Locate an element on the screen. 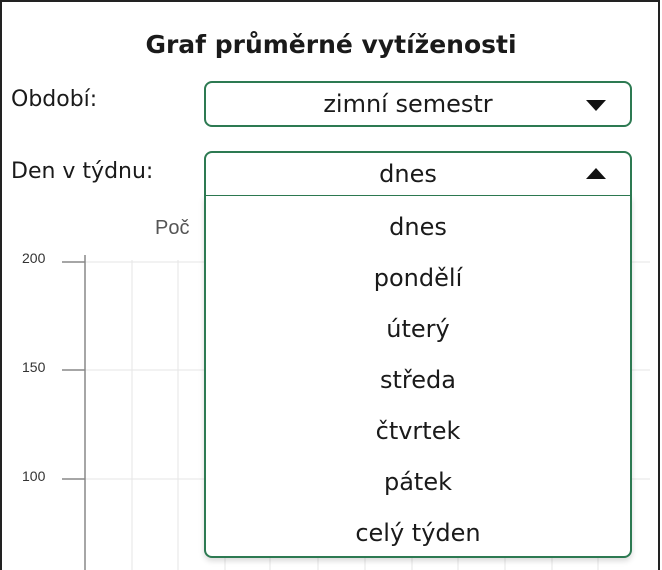  page-title: Graf průměrné vytíženosti is located at coordinates (331, 44).